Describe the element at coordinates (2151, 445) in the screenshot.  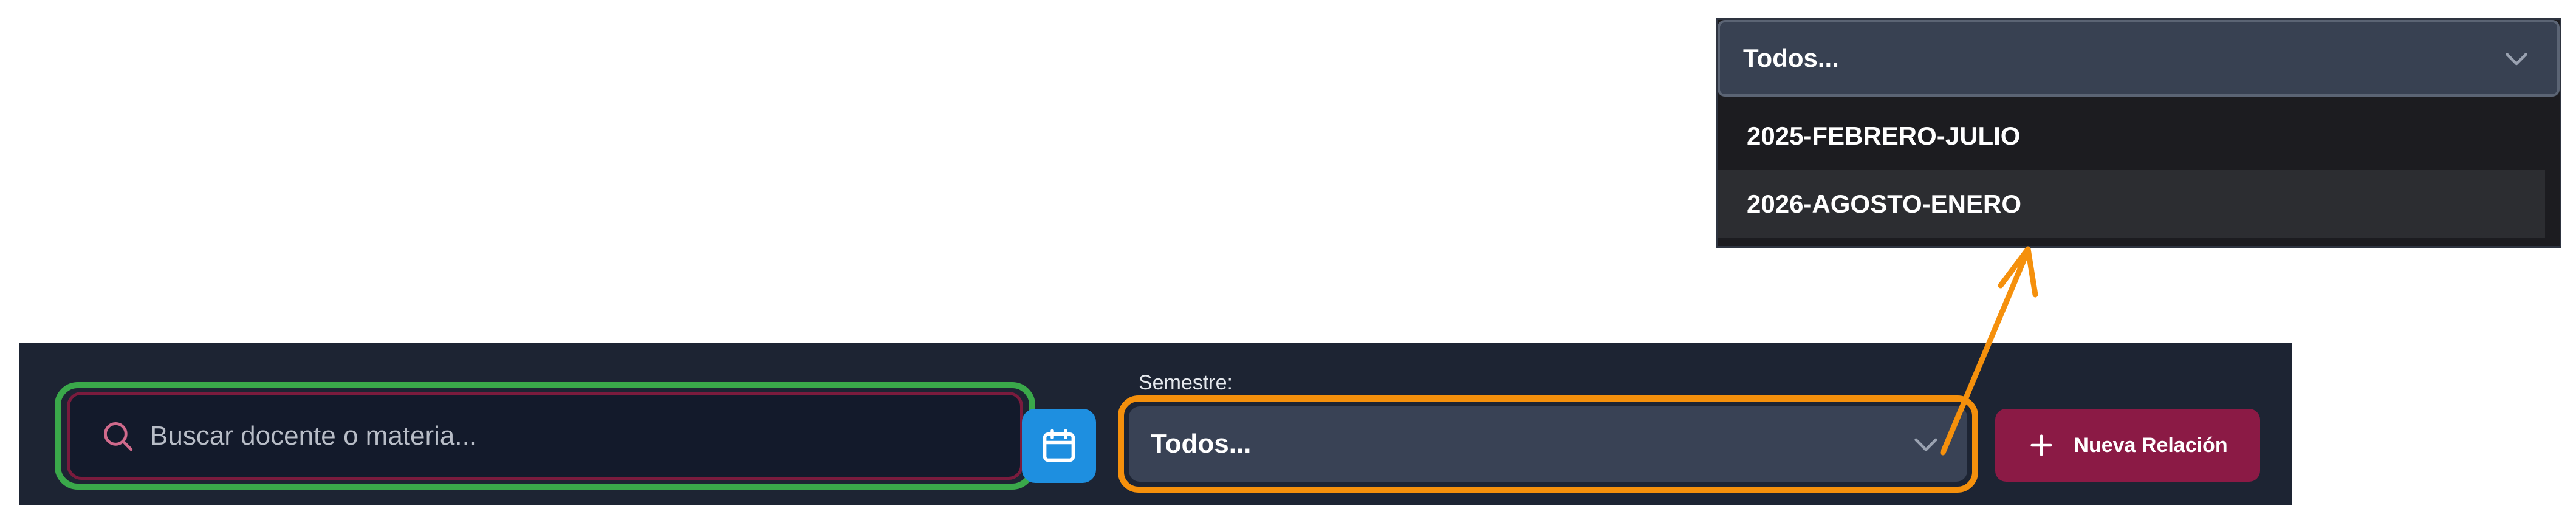
I see `new-relation-label: Nueva Relación` at that location.